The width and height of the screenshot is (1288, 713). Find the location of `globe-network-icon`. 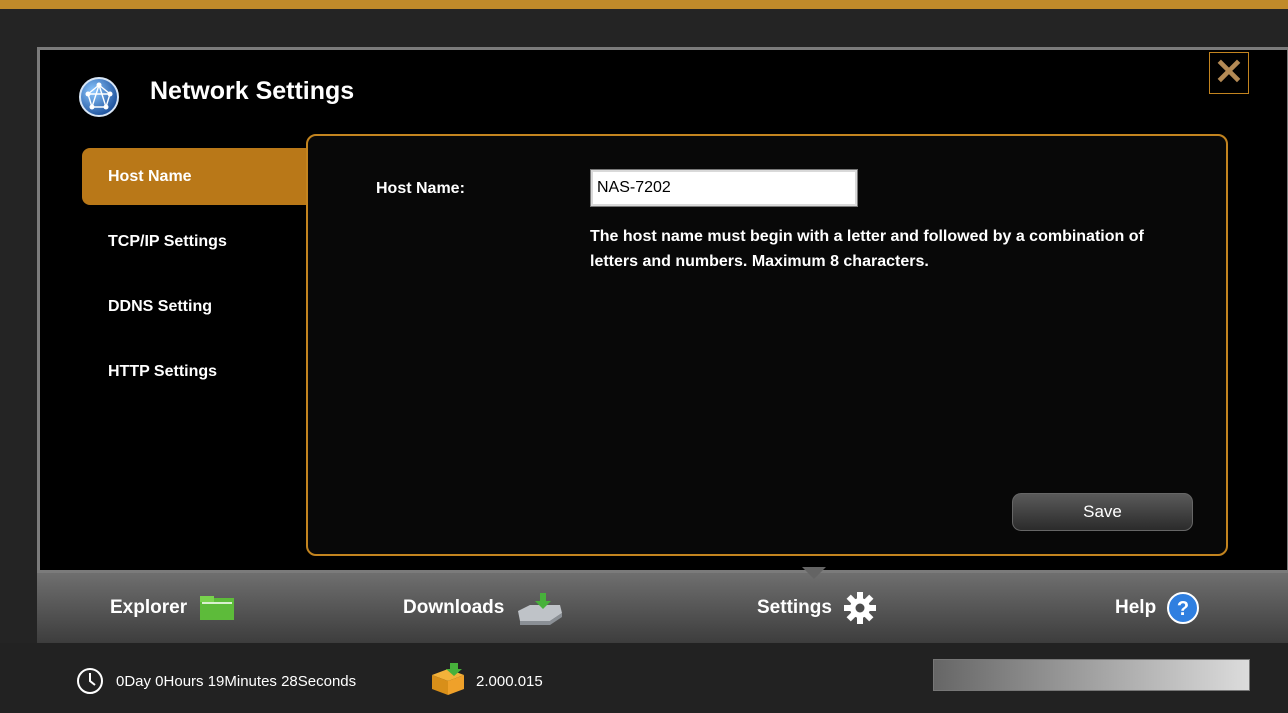

globe-network-icon is located at coordinates (99, 97).